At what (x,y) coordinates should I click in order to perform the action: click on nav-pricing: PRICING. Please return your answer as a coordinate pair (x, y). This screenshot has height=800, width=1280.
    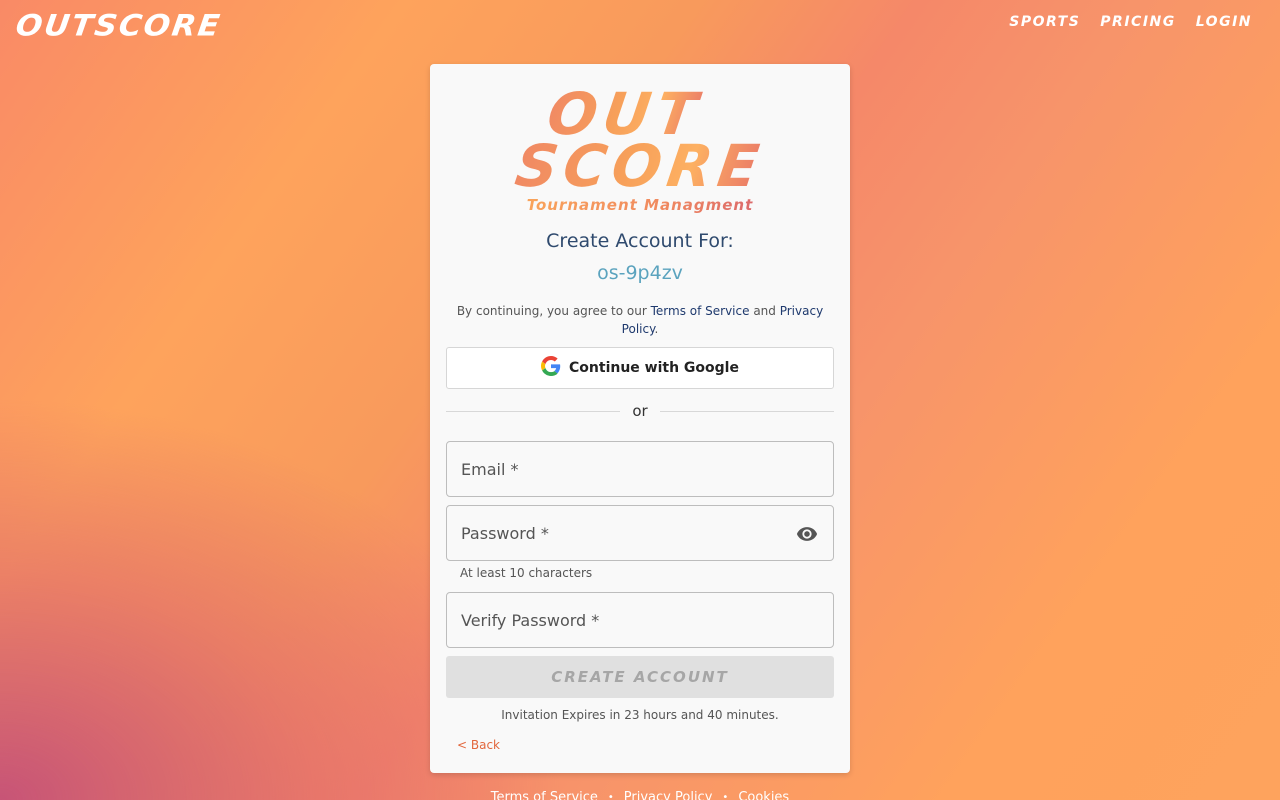
    Looking at the image, I should click on (1137, 22).